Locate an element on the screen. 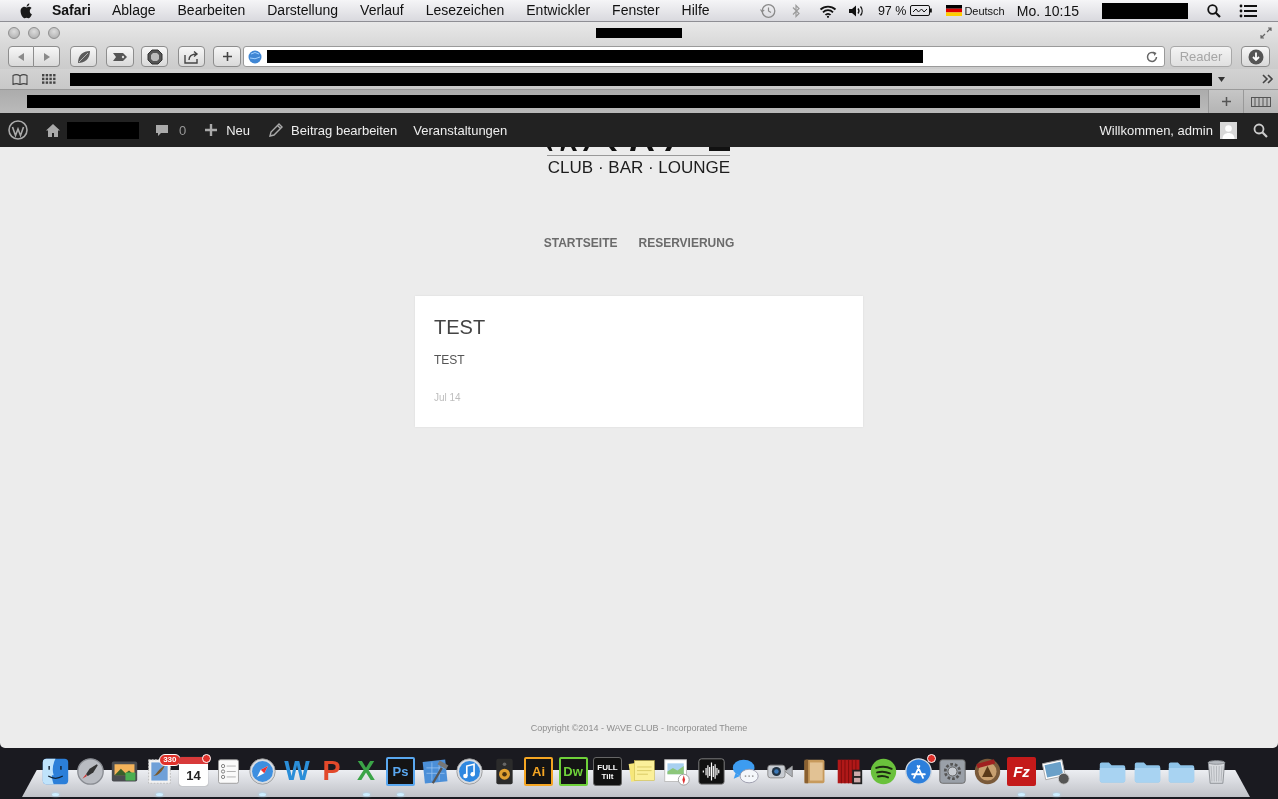 This screenshot has height=799, width=1278. rocket-icon is located at coordinates (90, 771).